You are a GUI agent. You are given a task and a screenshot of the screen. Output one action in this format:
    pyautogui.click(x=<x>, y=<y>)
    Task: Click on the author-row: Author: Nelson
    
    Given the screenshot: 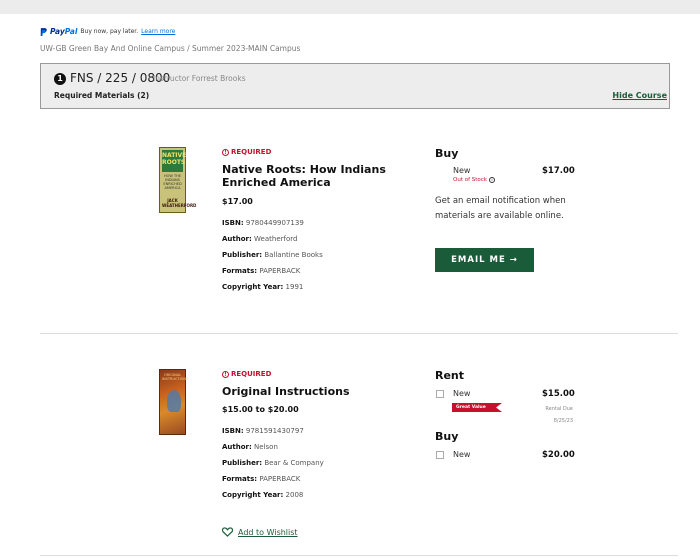 What is the action you would take?
    pyautogui.click(x=250, y=447)
    